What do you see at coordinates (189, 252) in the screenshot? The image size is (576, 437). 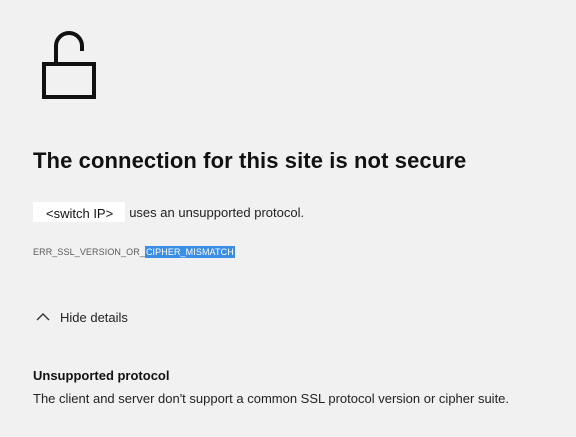 I see `error-code-selected: CIPHER_MISMATCH` at bounding box center [189, 252].